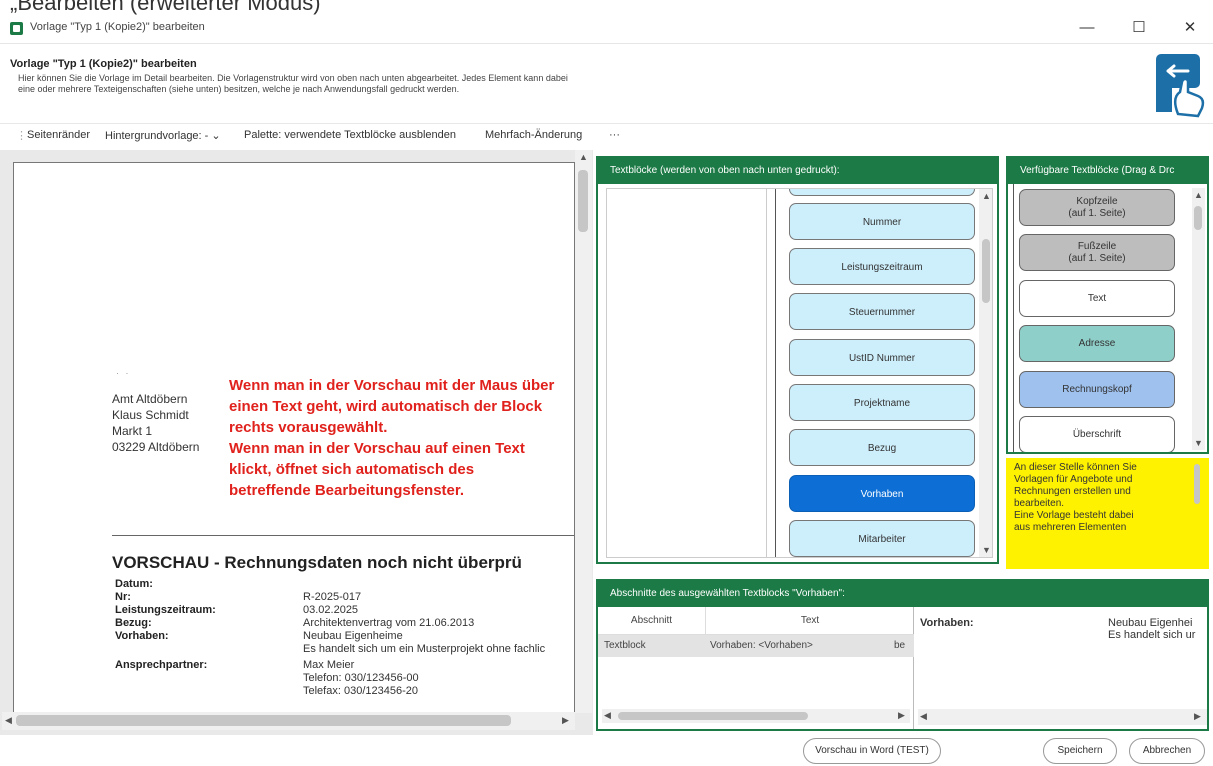 The width and height of the screenshot is (1213, 766). I want to click on chevron-down-icon: ⌄, so click(216, 136).